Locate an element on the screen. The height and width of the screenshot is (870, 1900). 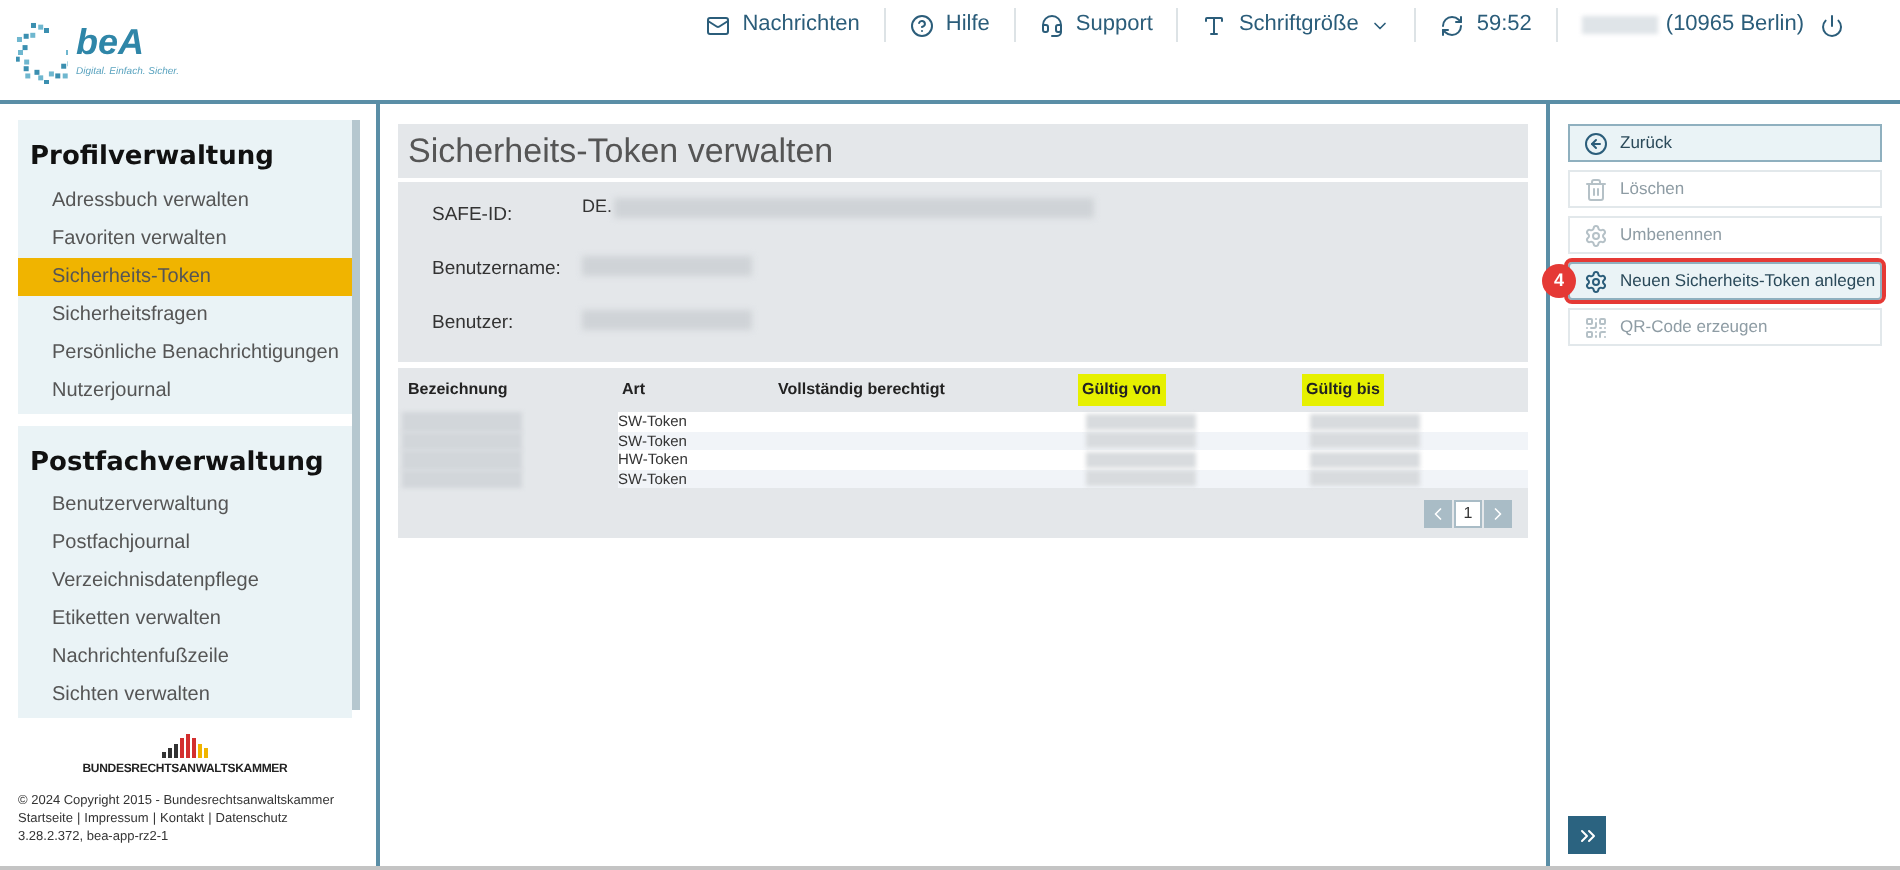
user-location: (10965 Berlin) is located at coordinates (1734, 25).